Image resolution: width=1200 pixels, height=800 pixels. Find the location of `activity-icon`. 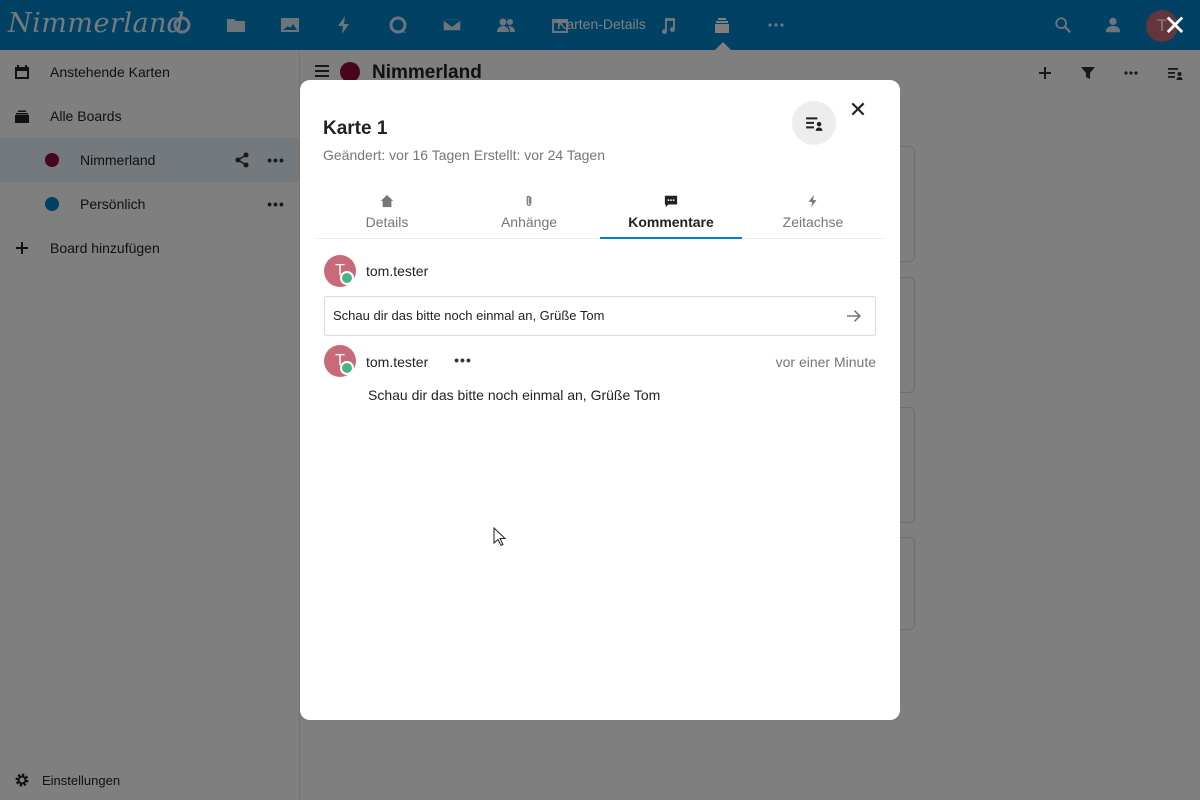

activity-icon is located at coordinates (813, 201).